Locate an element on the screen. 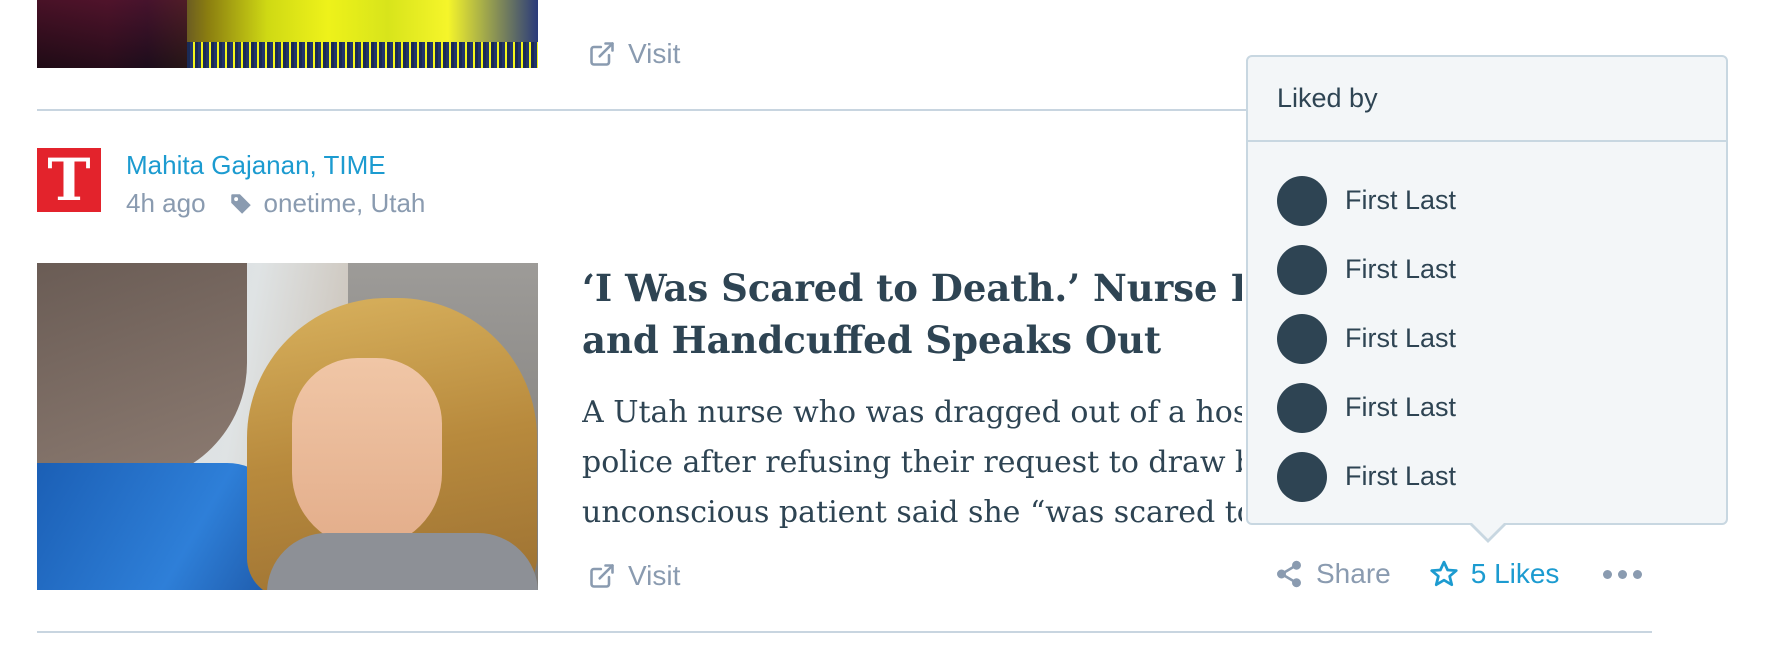 The height and width of the screenshot is (655, 1787). popover-header: Liked by is located at coordinates (1487, 99).